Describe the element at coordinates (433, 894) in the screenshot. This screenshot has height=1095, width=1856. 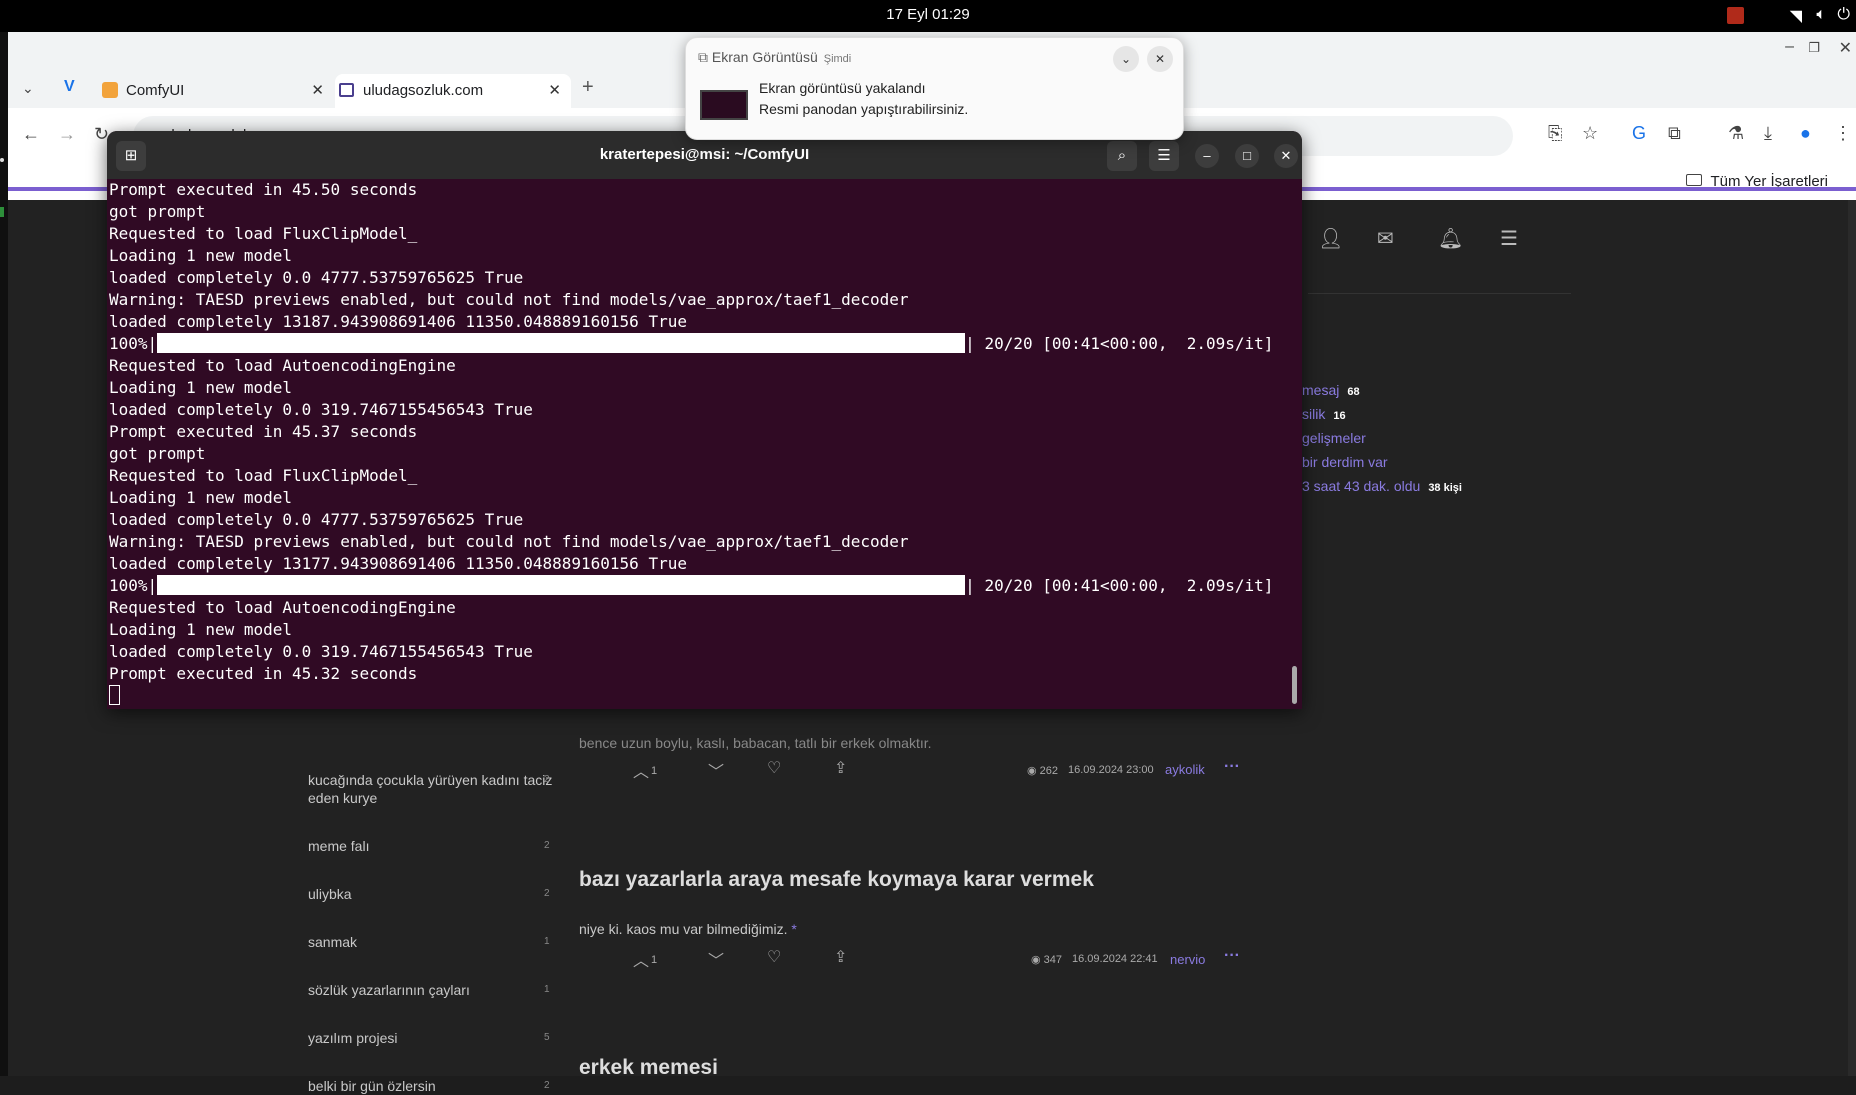
I see `sidebar-topic: uliybka` at that location.